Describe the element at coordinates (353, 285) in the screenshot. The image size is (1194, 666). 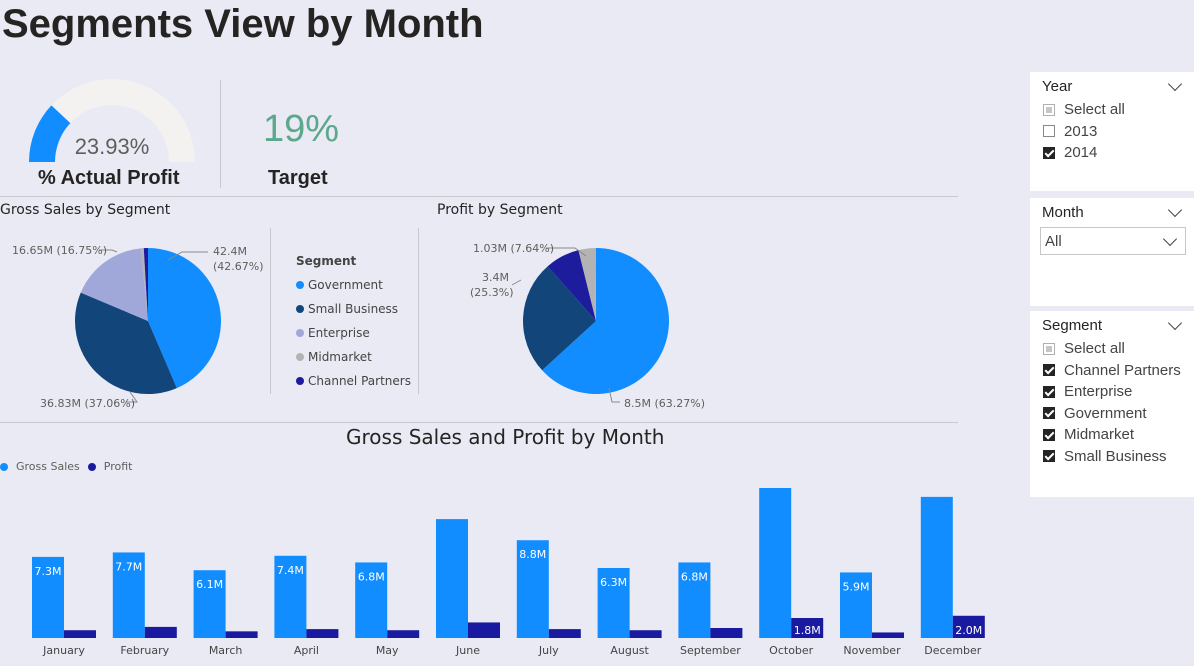
I see `legend-item-government: Government` at that location.